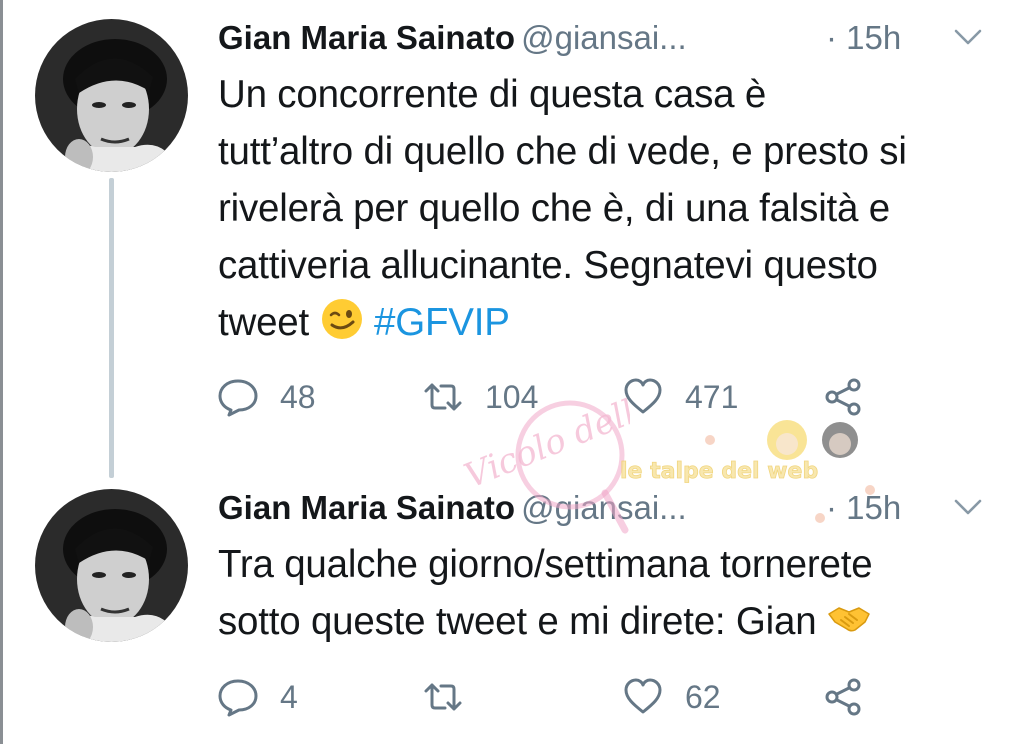 This screenshot has height=744, width=1024. I want to click on retweet-button: 104, so click(480, 397).